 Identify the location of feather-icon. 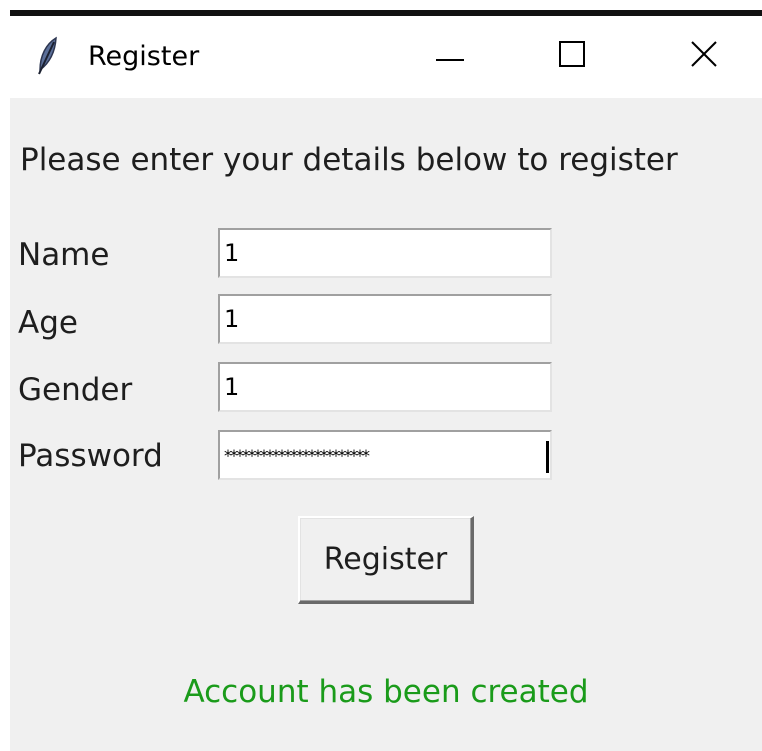
(48, 56).